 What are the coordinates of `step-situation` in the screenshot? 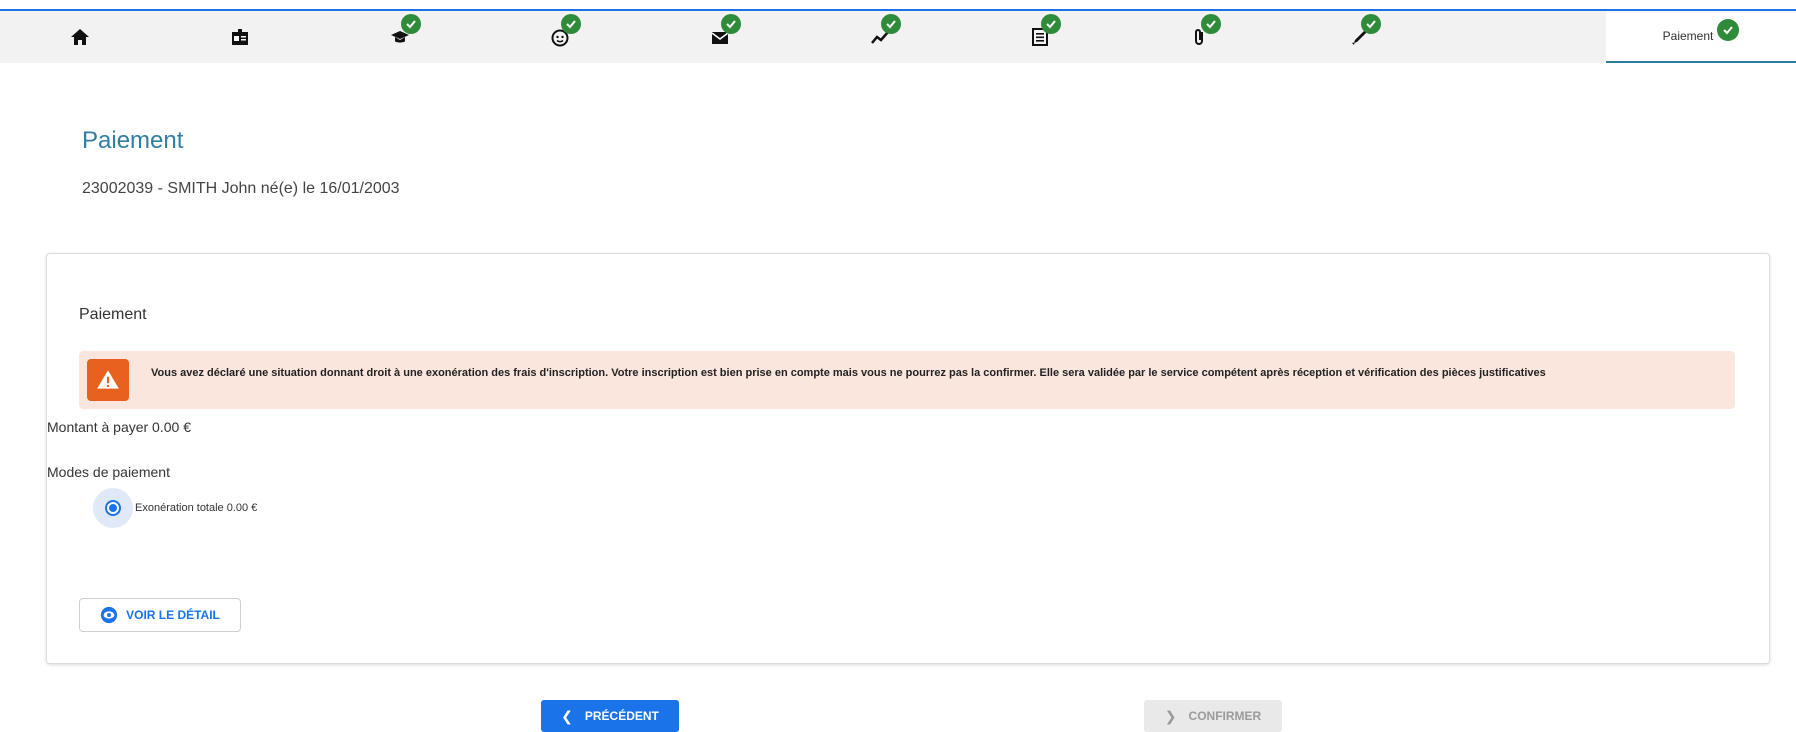 It's located at (560, 37).